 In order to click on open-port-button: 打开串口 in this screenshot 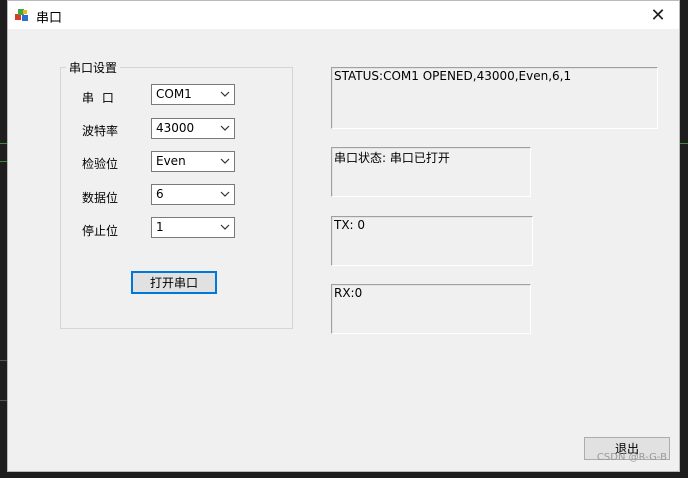, I will do `click(174, 282)`.